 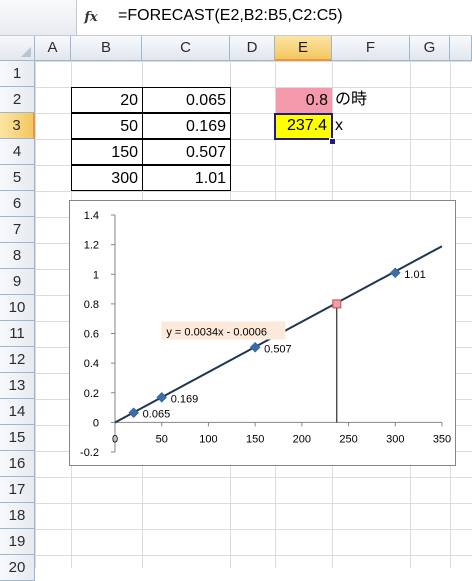 What do you see at coordinates (186, 100) in the screenshot?
I see `cell-c2: 0.065` at bounding box center [186, 100].